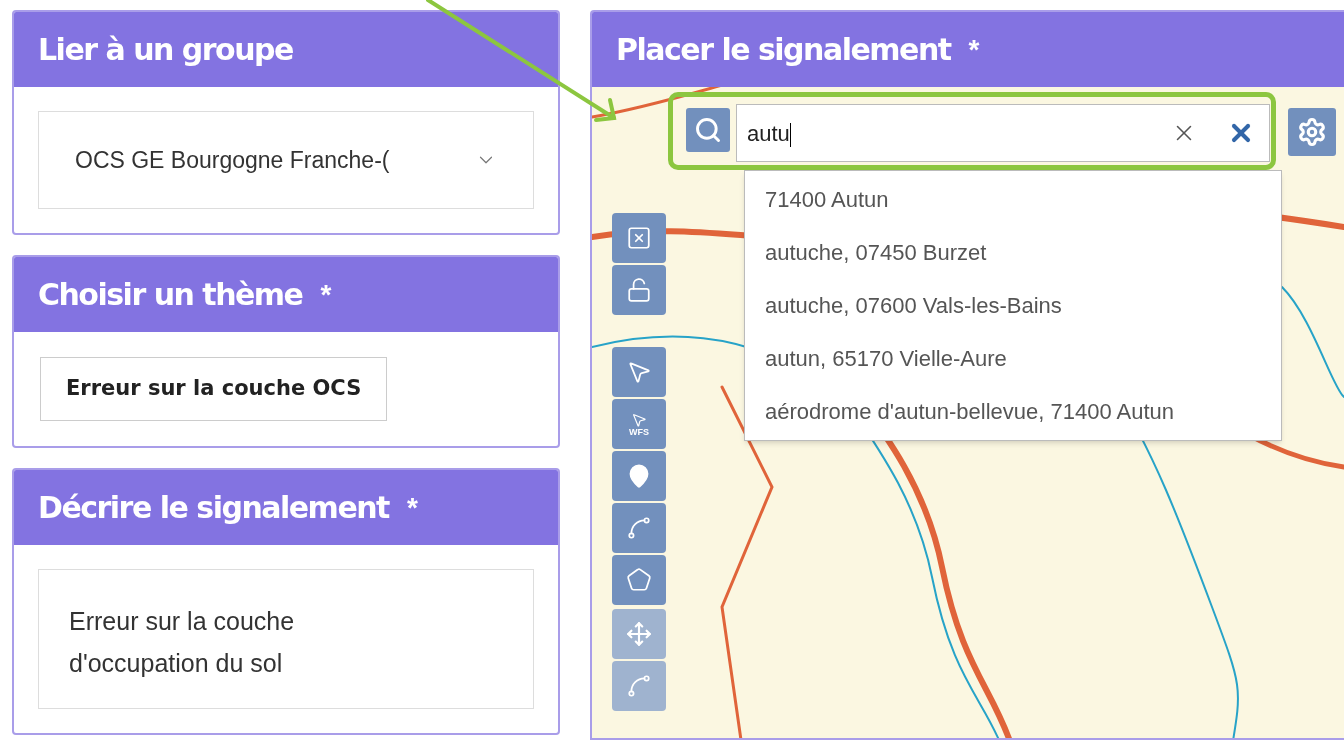 Image resolution: width=1344 pixels, height=740 pixels. What do you see at coordinates (213, 508) in the screenshot?
I see `panel-title: Décrire le signalement` at bounding box center [213, 508].